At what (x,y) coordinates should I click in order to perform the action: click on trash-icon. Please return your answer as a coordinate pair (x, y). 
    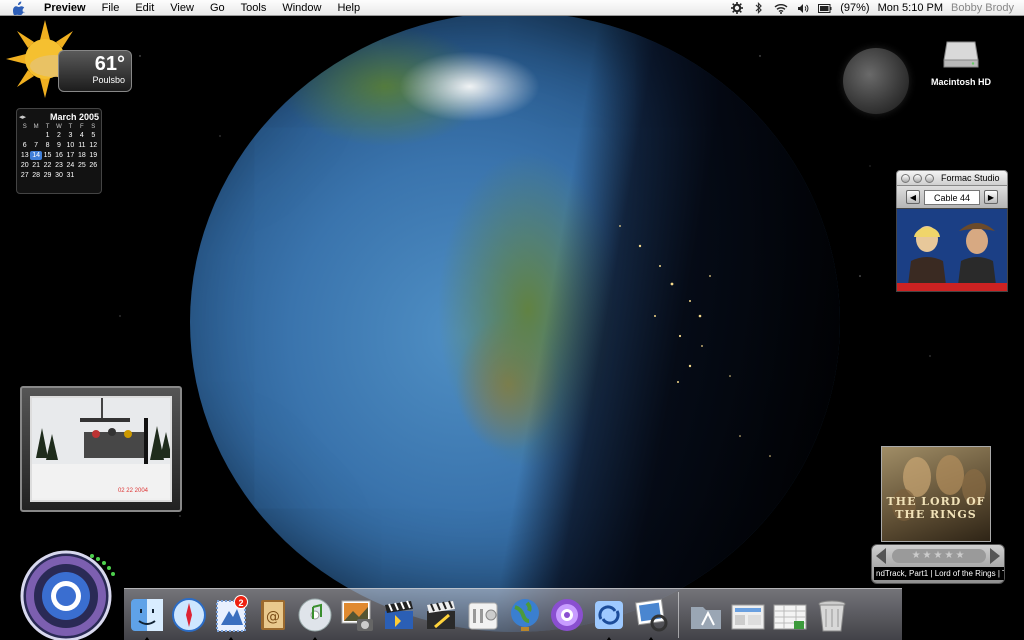
    Looking at the image, I should click on (832, 615).